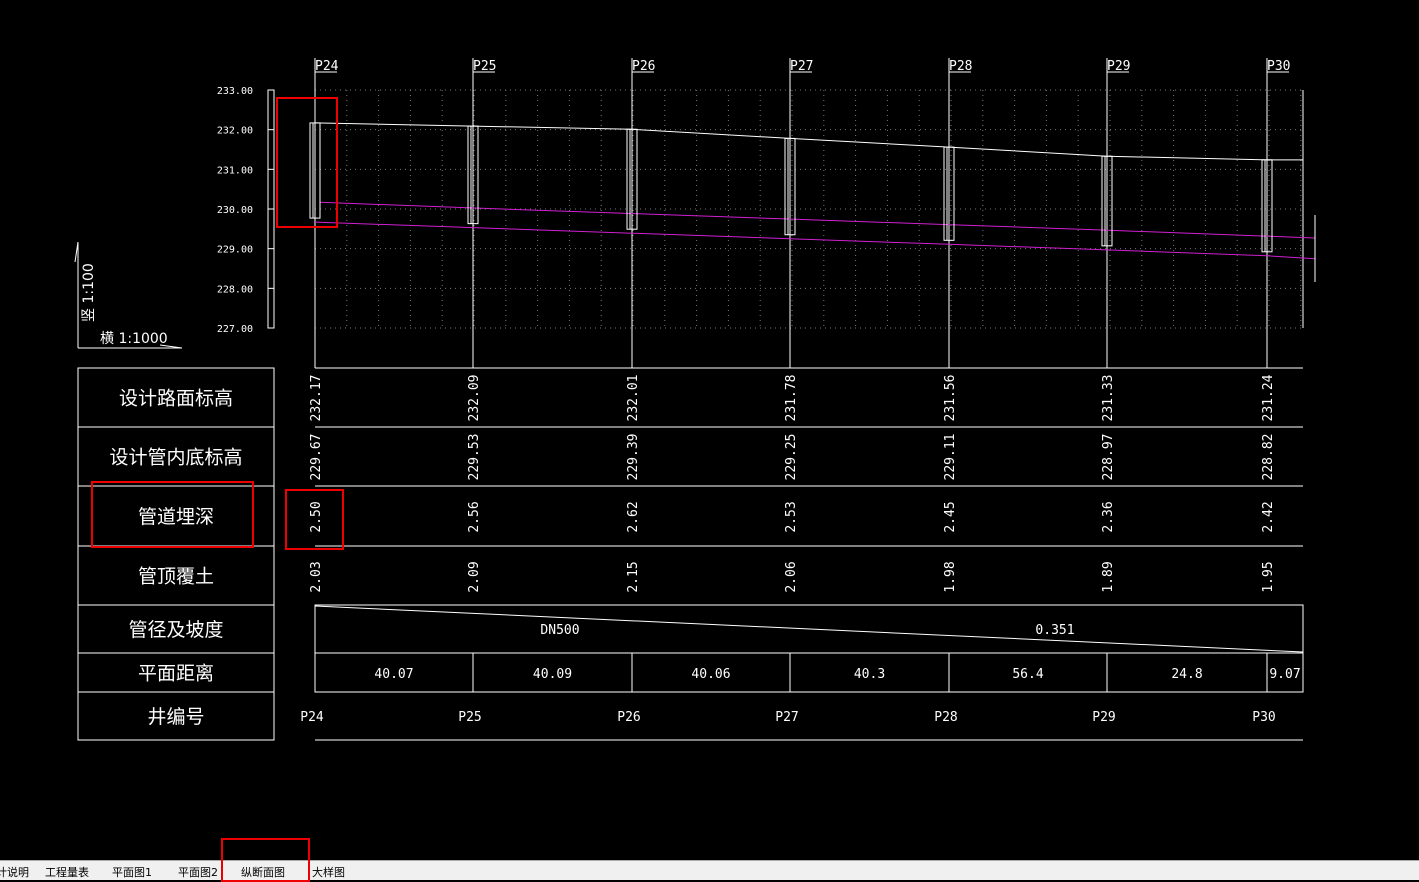 The height and width of the screenshot is (882, 1419). I want to click on table-row-label: 设计管内底标高, so click(175, 458).